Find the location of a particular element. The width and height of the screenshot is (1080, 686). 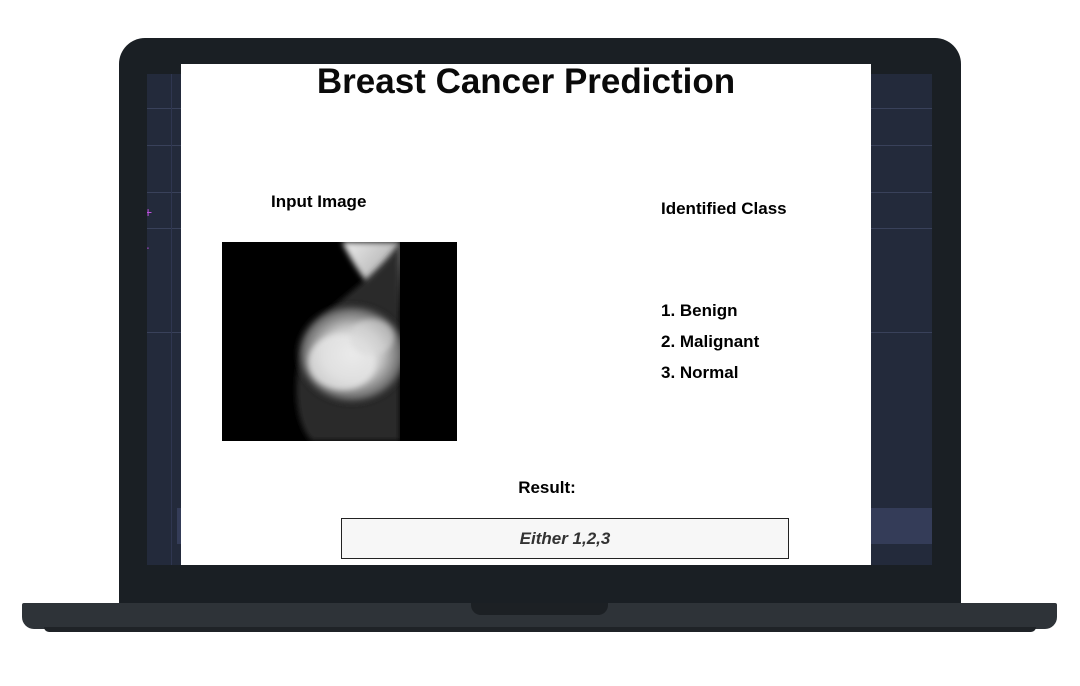

mammogram-image is located at coordinates (339, 341).